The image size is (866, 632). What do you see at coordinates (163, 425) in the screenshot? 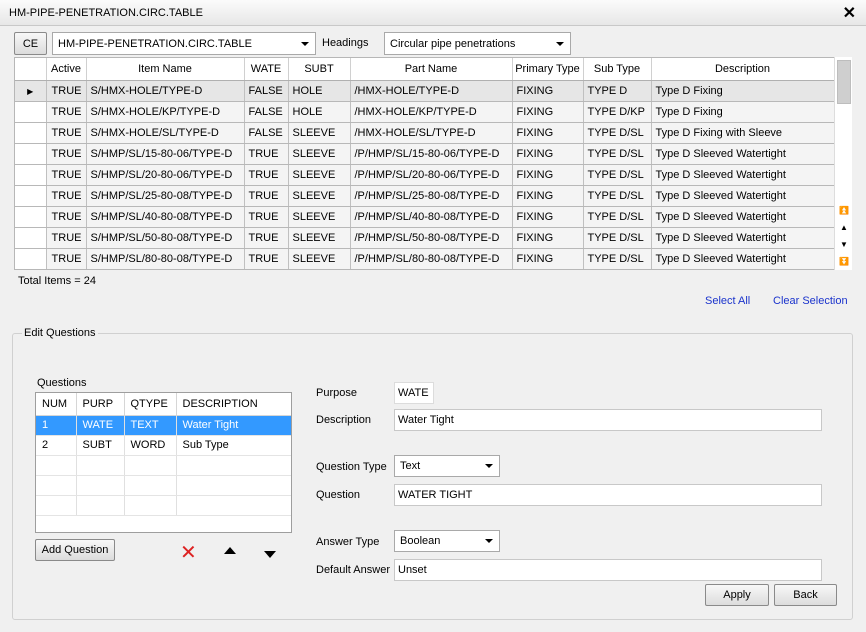
I see `question-row: 1 WATE TEXT Water Tight` at bounding box center [163, 425].